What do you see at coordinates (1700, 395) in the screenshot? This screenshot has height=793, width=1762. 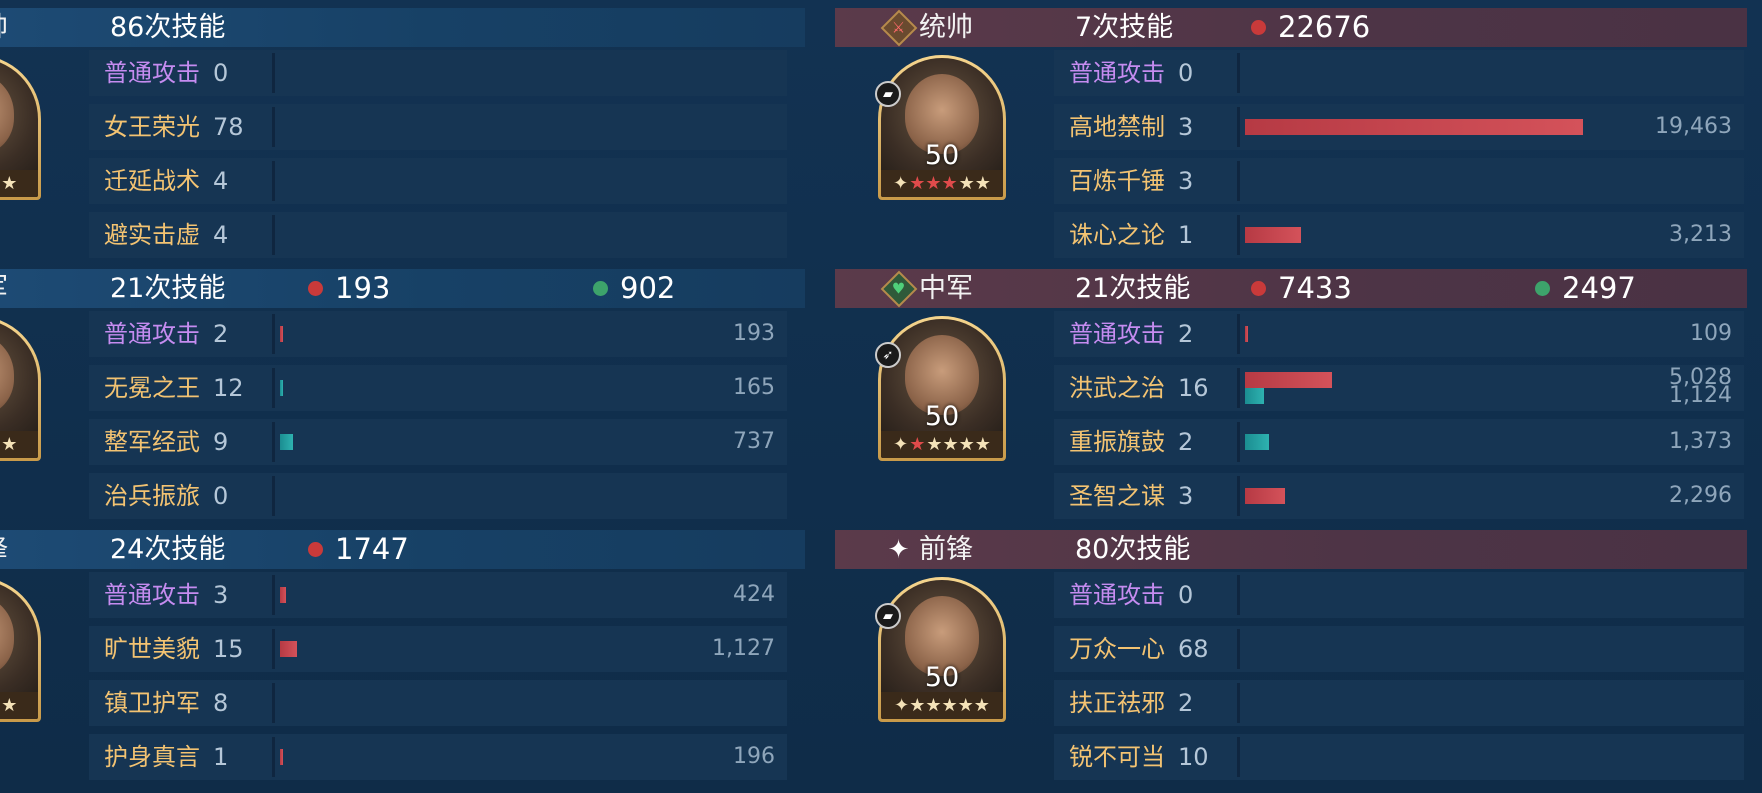 I see `heal-value: 1,124` at bounding box center [1700, 395].